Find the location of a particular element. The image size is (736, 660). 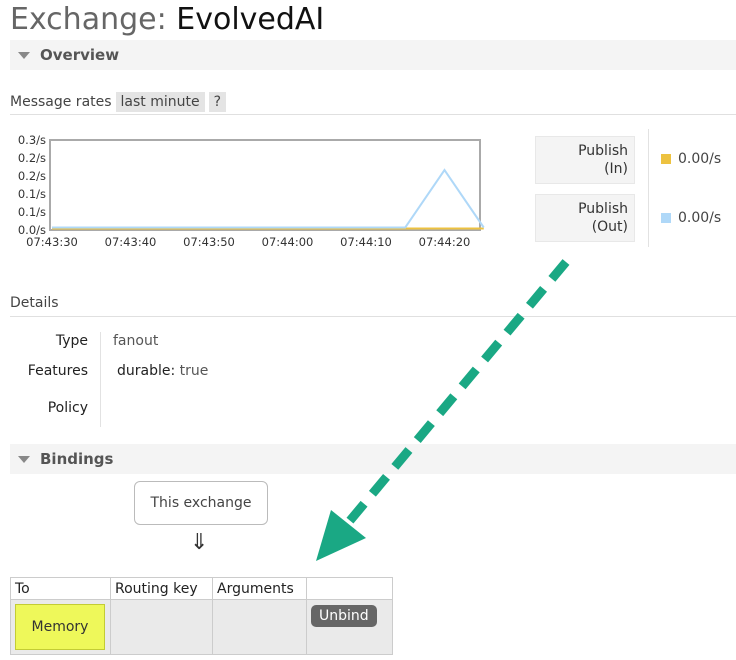

column-header-to: To is located at coordinates (60, 588).